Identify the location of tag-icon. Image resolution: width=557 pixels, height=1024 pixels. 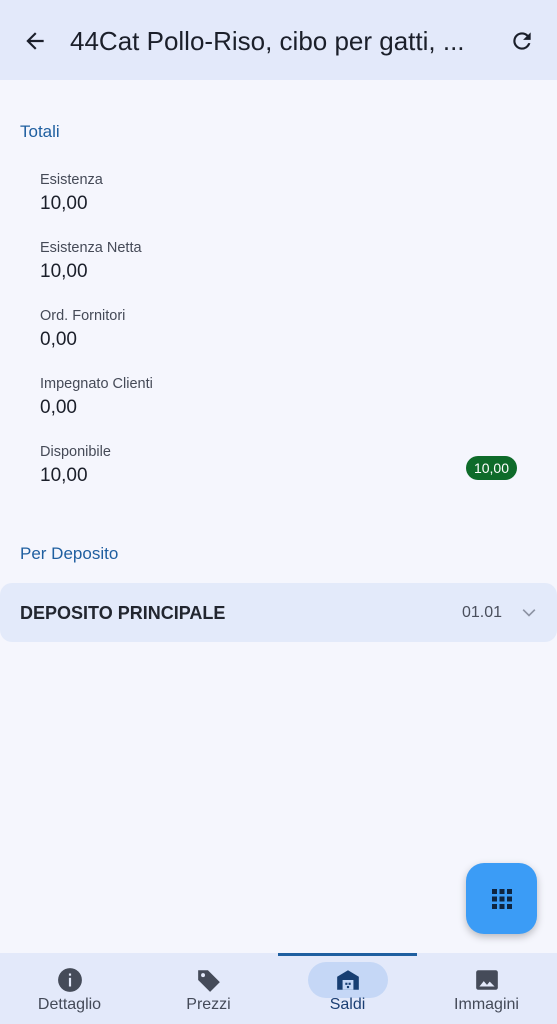
(208, 981).